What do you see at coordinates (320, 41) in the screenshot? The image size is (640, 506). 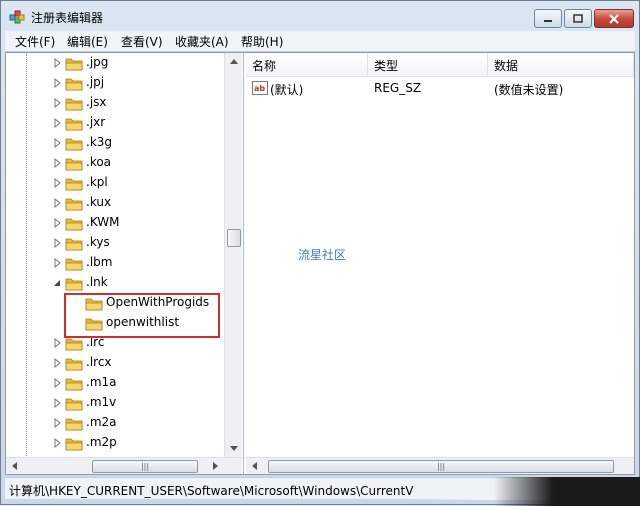 I see `menu-bar: 文件(F) 编辑(E) 查看(V) 收藏夹(A) 帮助(H)` at bounding box center [320, 41].